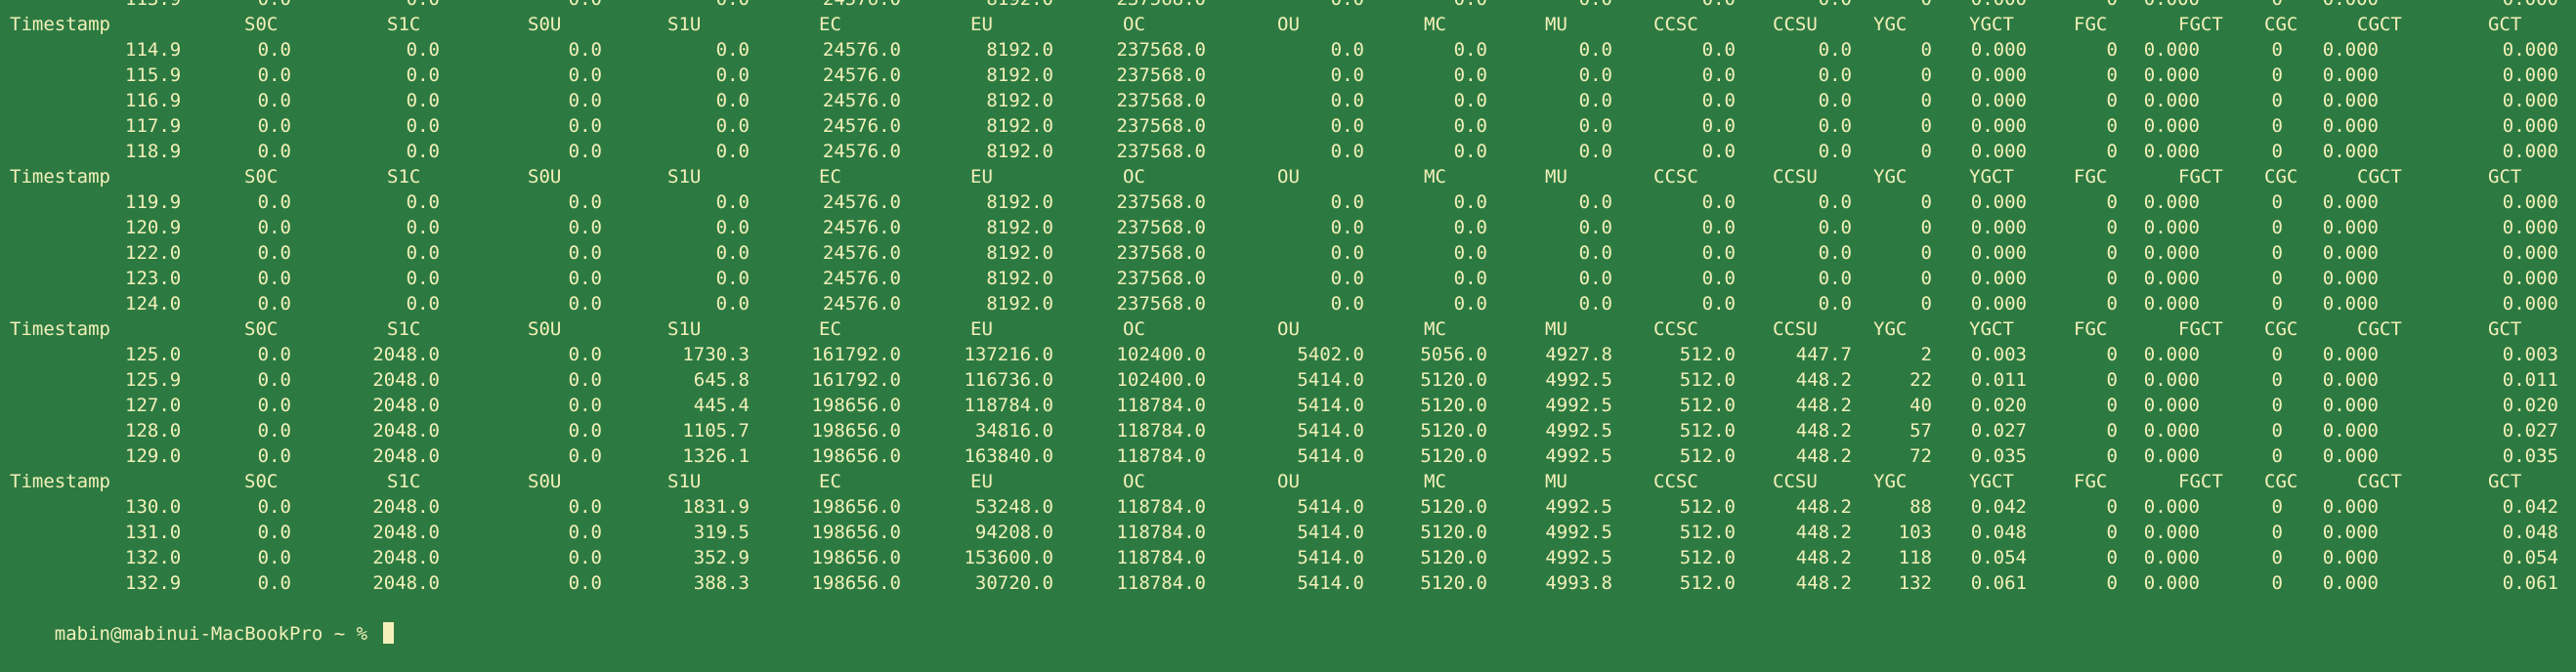 Image resolution: width=2576 pixels, height=672 pixels. What do you see at coordinates (1009, 456) in the screenshot?
I see `cell-eu: 163840.0` at bounding box center [1009, 456].